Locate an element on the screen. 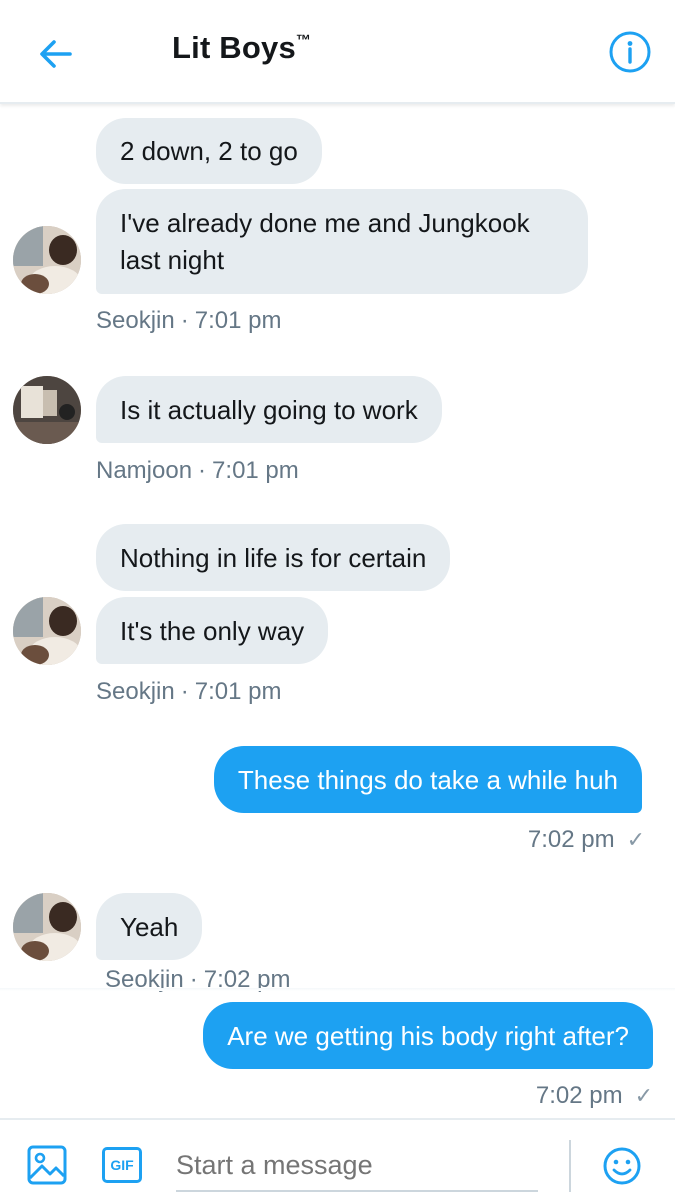 The height and width of the screenshot is (1200, 675). emoji-button is located at coordinates (622, 1166).